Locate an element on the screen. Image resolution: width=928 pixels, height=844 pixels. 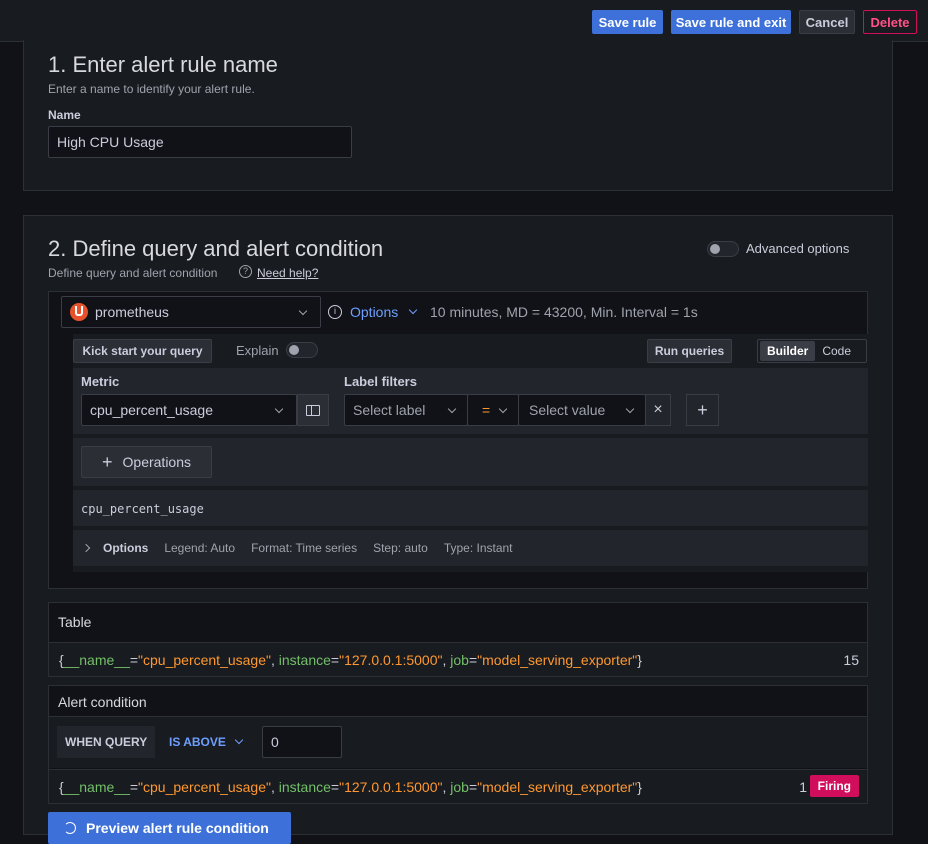
prometheus-icon is located at coordinates (79, 312).